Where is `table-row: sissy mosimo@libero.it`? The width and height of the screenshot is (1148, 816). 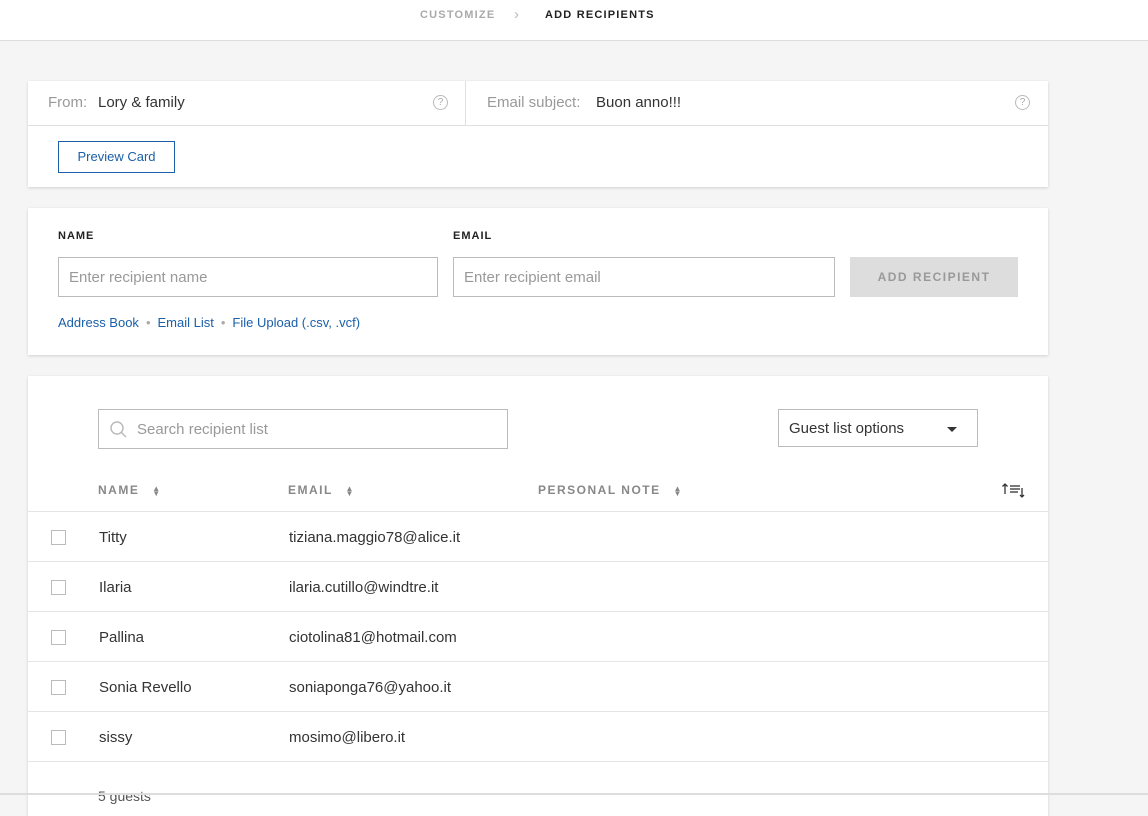 table-row: sissy mosimo@libero.it is located at coordinates (538, 737).